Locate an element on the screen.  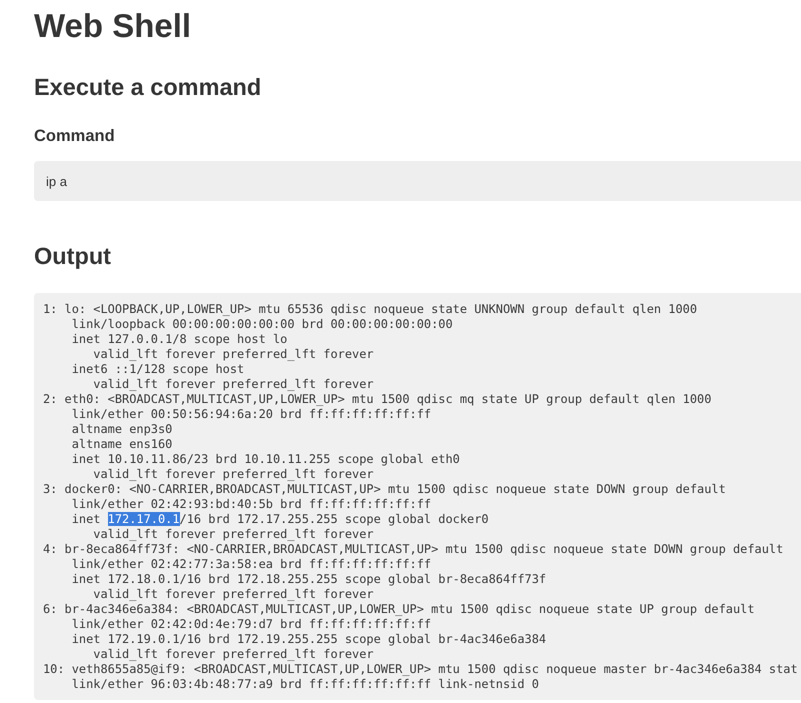
output-line: link/ether 96:03:4b:48:77:a9 brd ff:ff:ff:ff:ff:ff link-netnsid 0 is located at coordinates (305, 684).